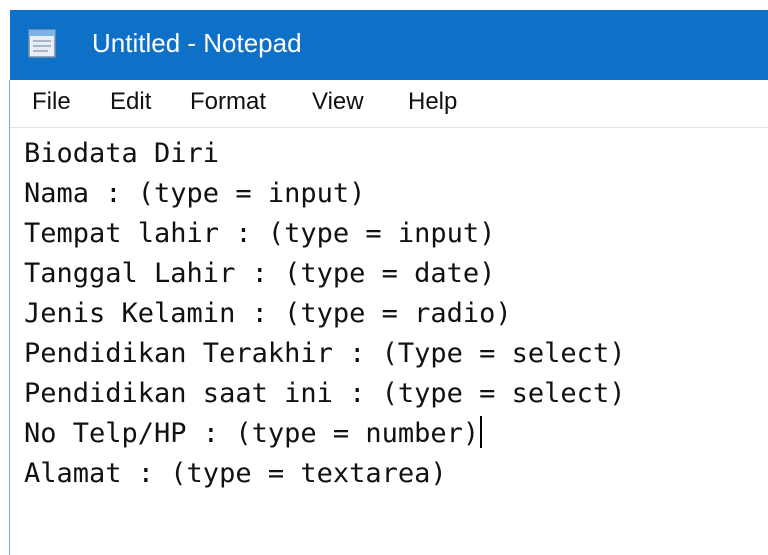 The width and height of the screenshot is (768, 555). Describe the element at coordinates (260, 233) in the screenshot. I see `text-line: Tempat lahir : (type = input)` at that location.